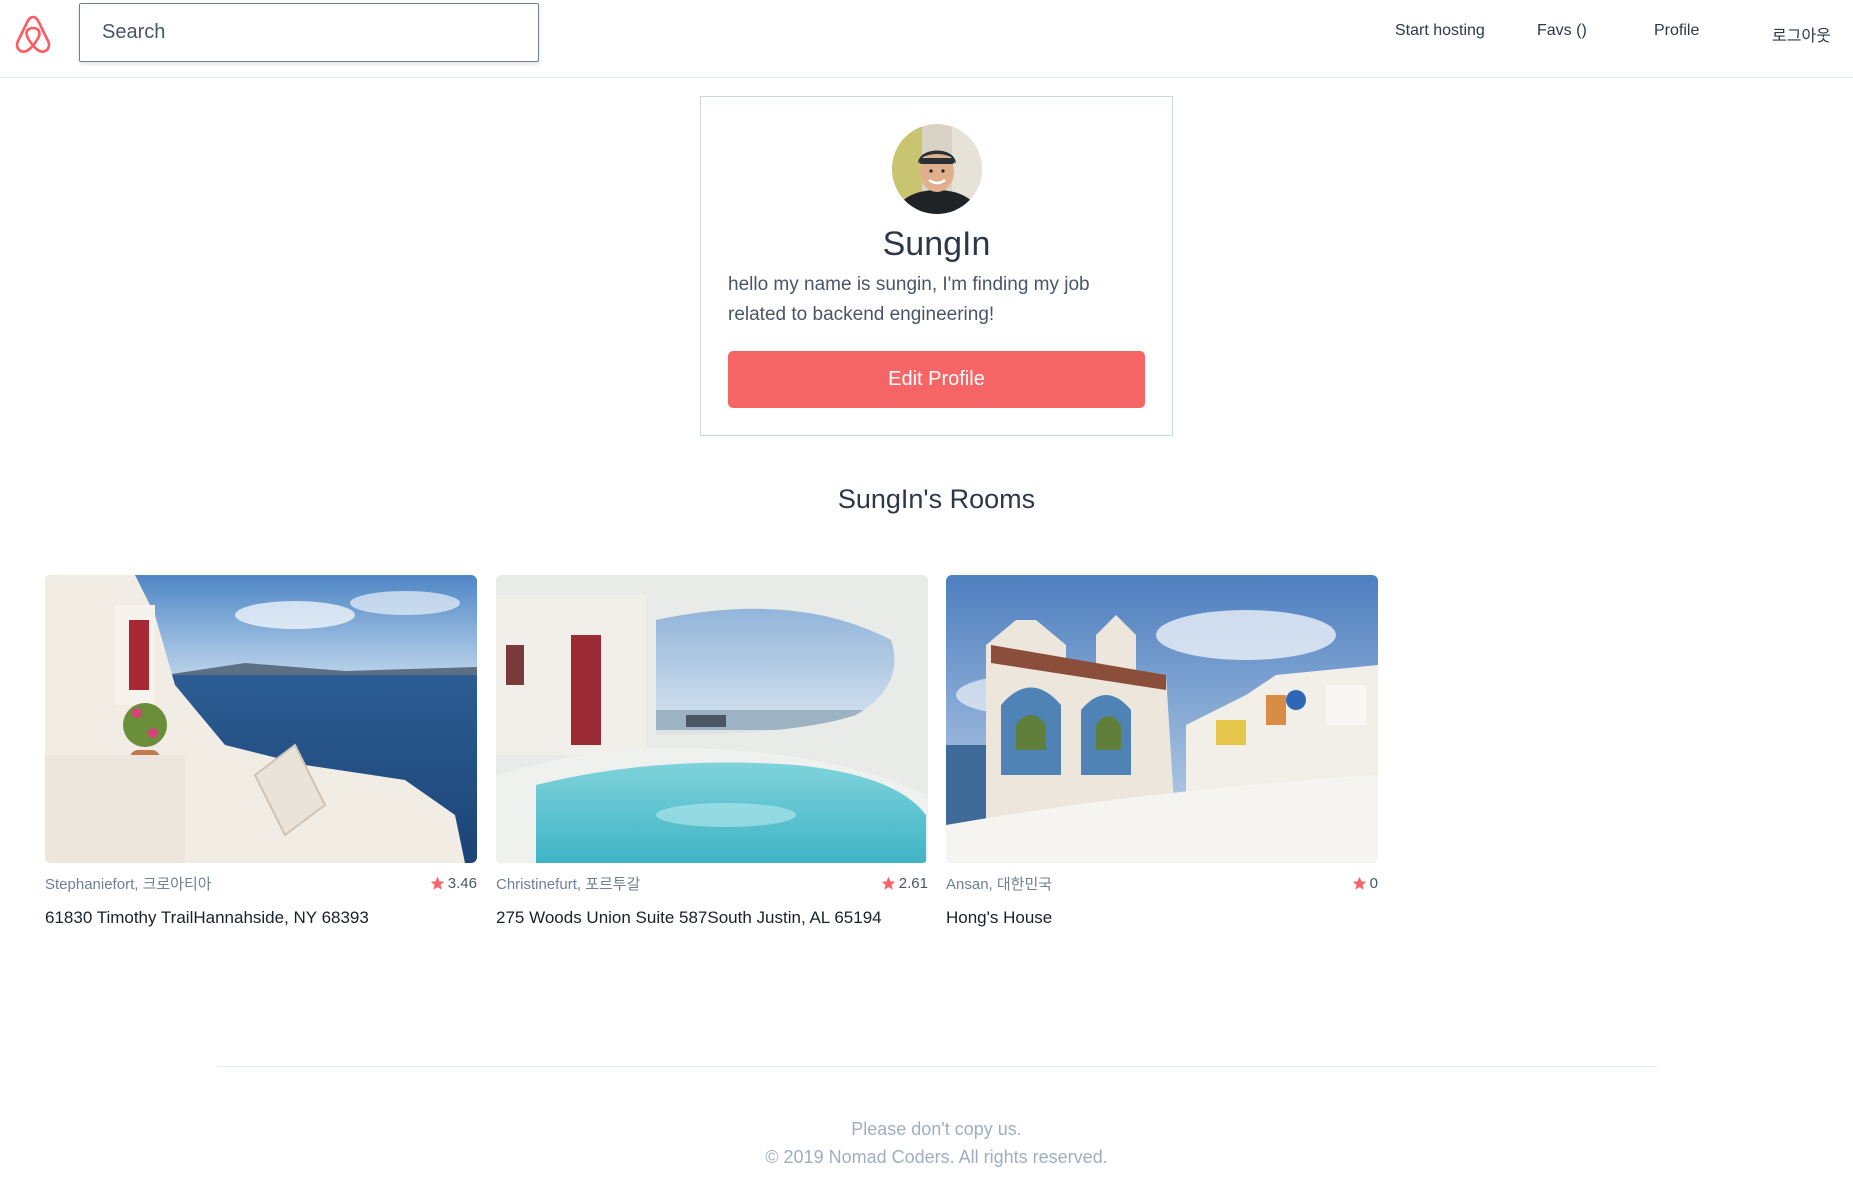  What do you see at coordinates (462, 883) in the screenshot?
I see `rating-value: 3.46` at bounding box center [462, 883].